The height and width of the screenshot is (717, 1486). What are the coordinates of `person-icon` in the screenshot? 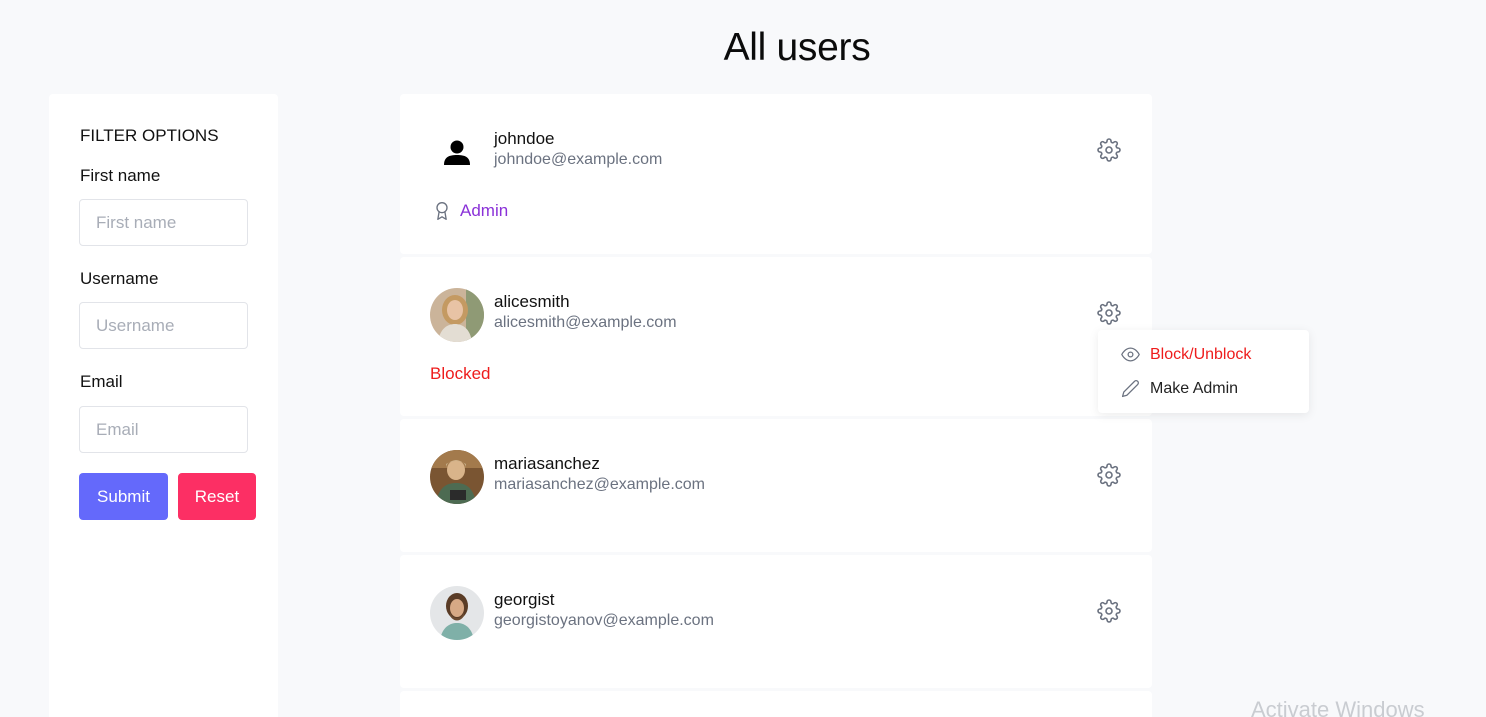 It's located at (457, 152).